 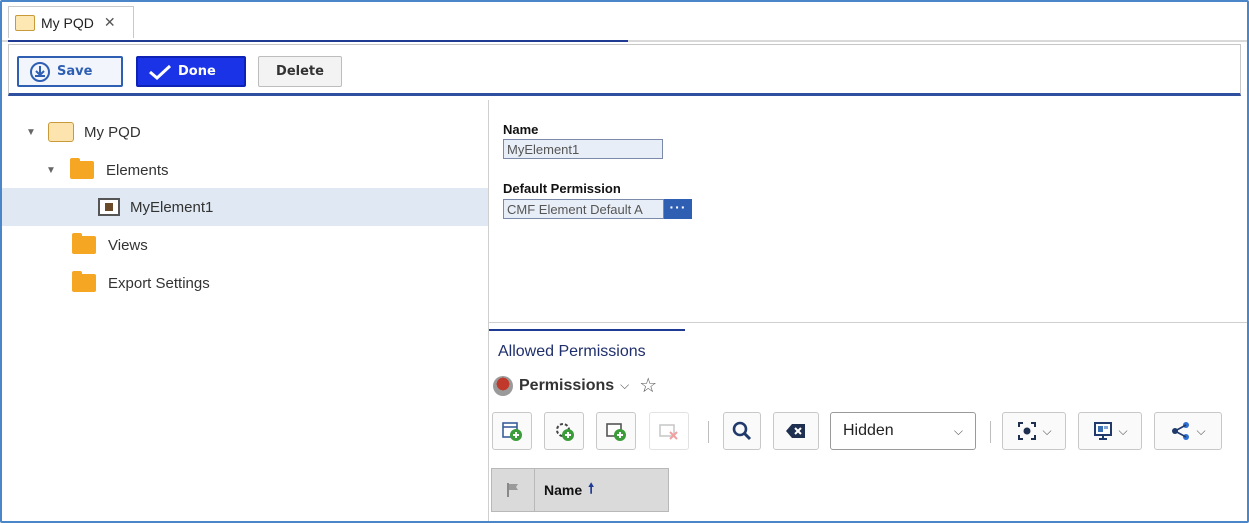 What do you see at coordinates (903, 431) in the screenshot?
I see `visibility-select: Hidden ⌵` at bounding box center [903, 431].